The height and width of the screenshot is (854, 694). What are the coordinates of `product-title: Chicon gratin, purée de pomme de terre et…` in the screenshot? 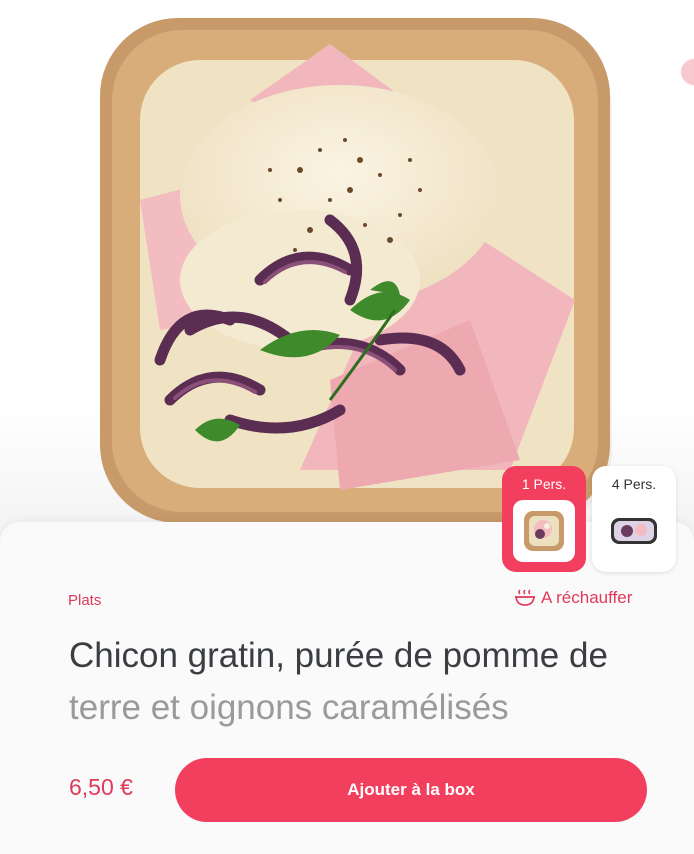 It's located at (369, 682).